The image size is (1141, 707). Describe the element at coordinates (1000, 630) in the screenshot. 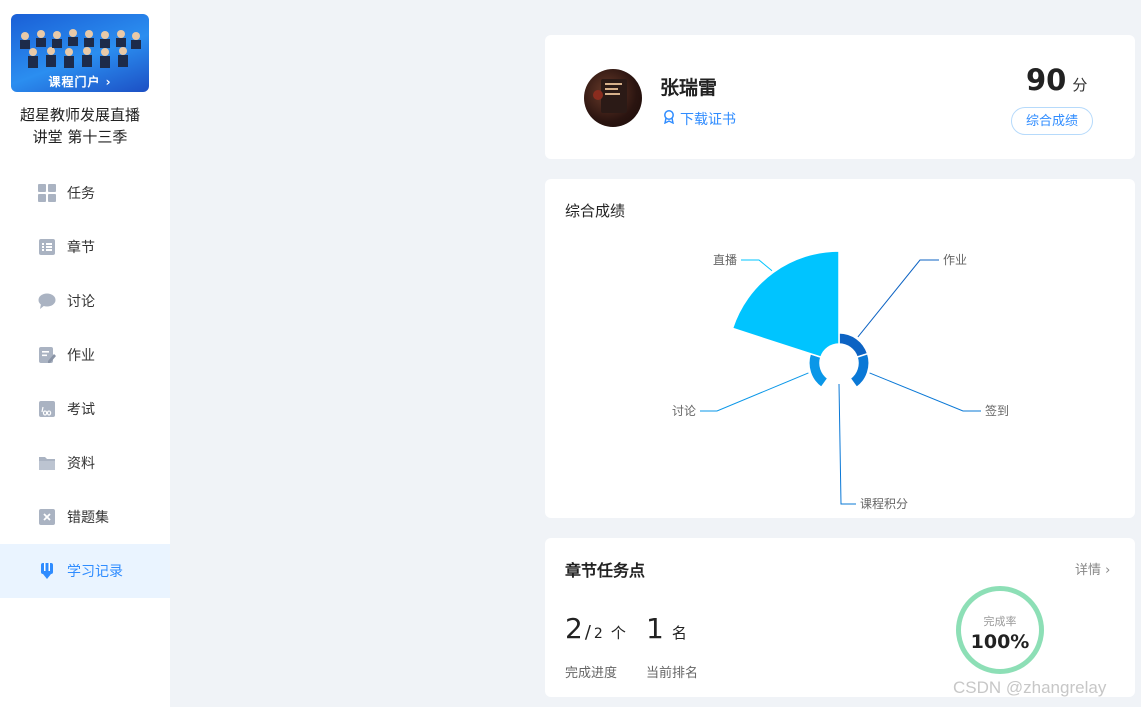

I see `completion-rate-ring: 完成率 100%` at that location.